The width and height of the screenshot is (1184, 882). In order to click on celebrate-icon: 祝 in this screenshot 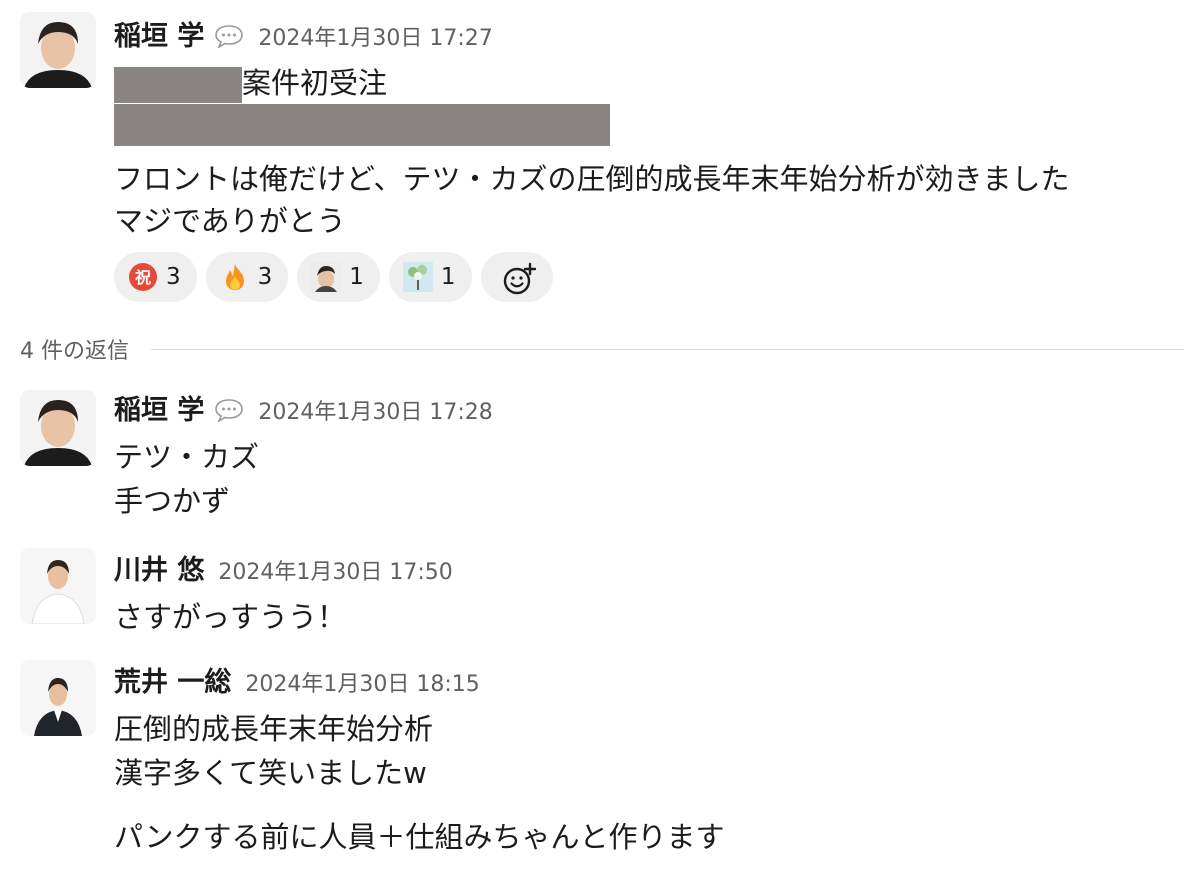, I will do `click(143, 277)`.